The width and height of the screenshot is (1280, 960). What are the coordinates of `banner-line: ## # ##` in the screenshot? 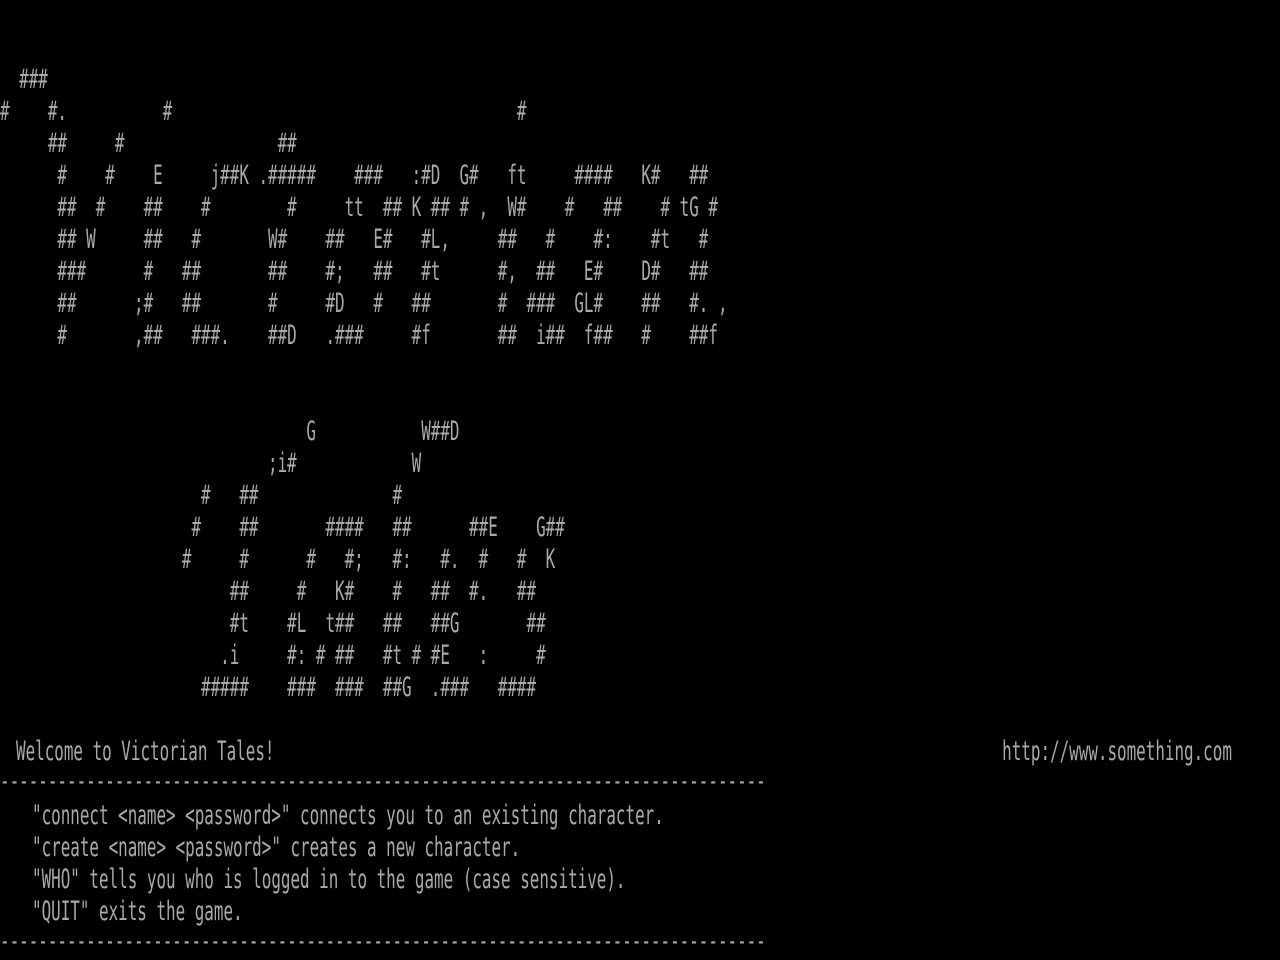 It's located at (148, 143).